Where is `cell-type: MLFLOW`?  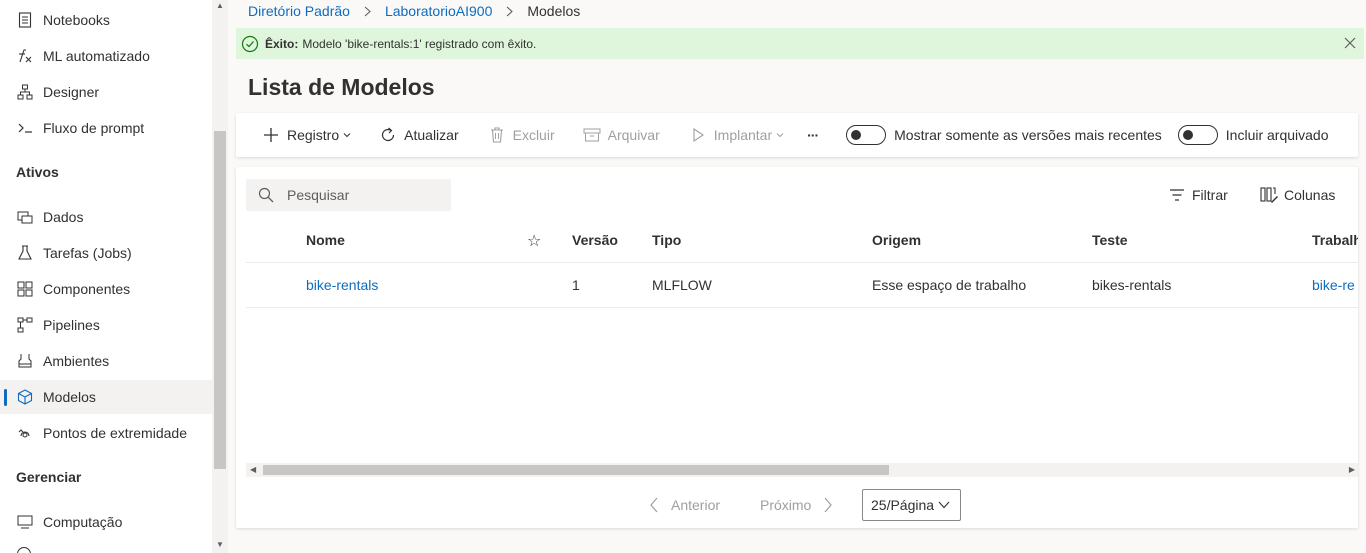
cell-type: MLFLOW is located at coordinates (682, 285).